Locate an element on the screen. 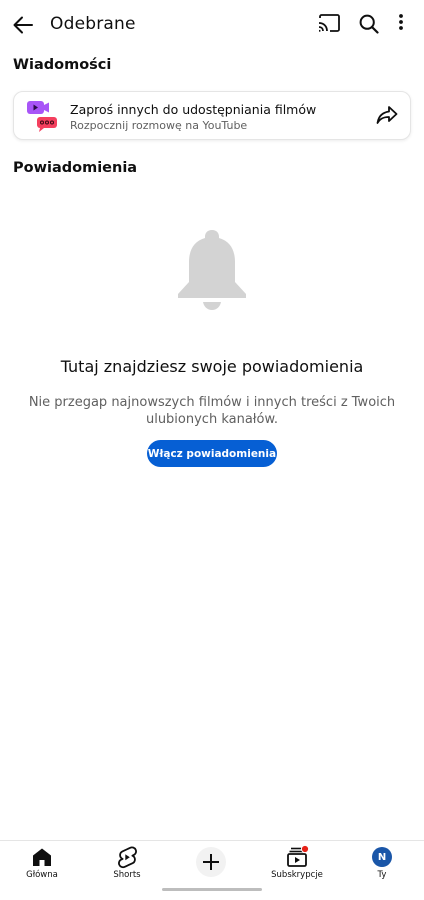  nav-subscriptions: Subskrypcje is located at coordinates (297, 862).